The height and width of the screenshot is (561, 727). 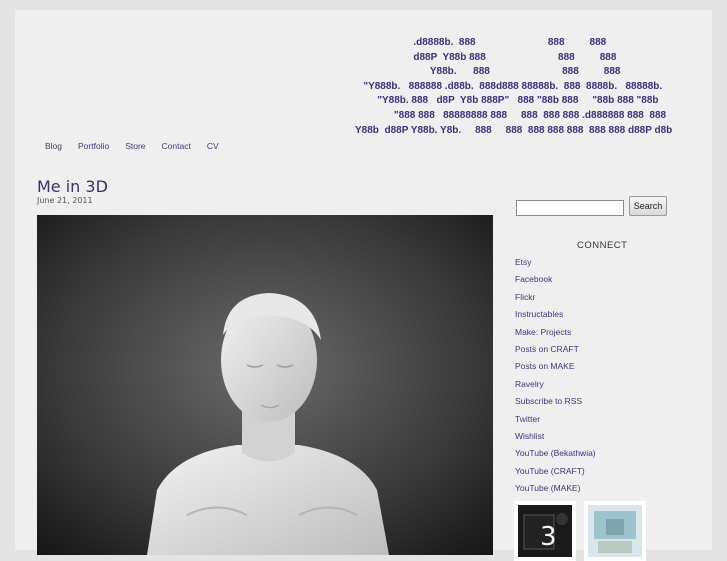 What do you see at coordinates (555, 352) in the screenshot?
I see `link-posts-craft: Posts on CRAFT` at bounding box center [555, 352].